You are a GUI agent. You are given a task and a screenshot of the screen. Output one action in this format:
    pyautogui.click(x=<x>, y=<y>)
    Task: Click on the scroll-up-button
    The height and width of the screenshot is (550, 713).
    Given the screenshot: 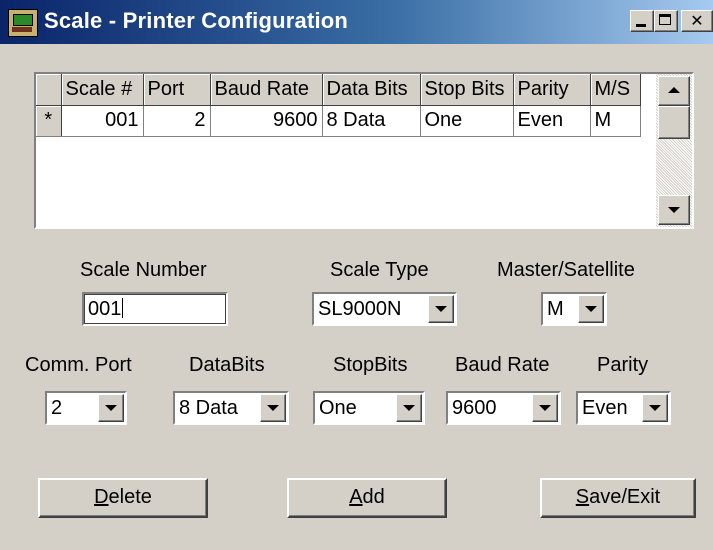 What is the action you would take?
    pyautogui.click(x=674, y=91)
    